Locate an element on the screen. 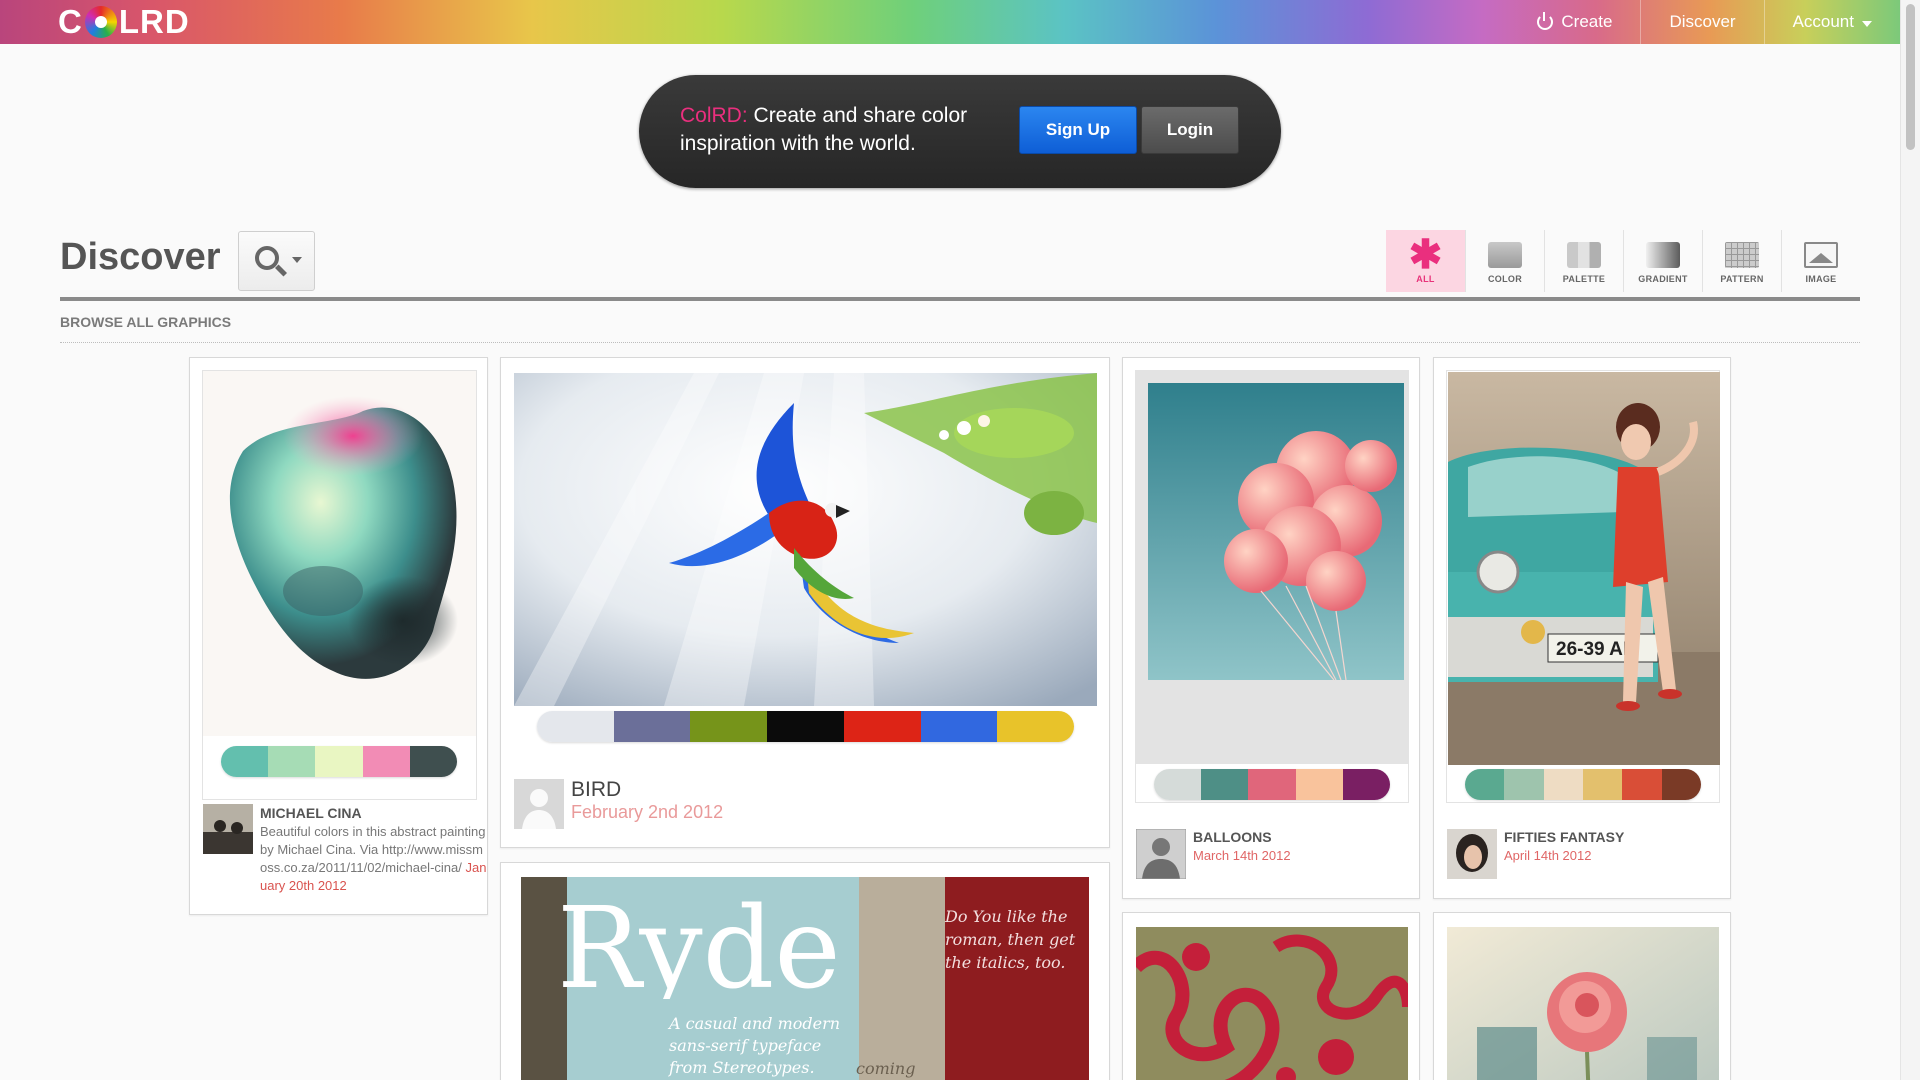 Image resolution: width=1920 pixels, height=1080 pixels. filter-gradient-label: GRADIENT is located at coordinates (1663, 279).